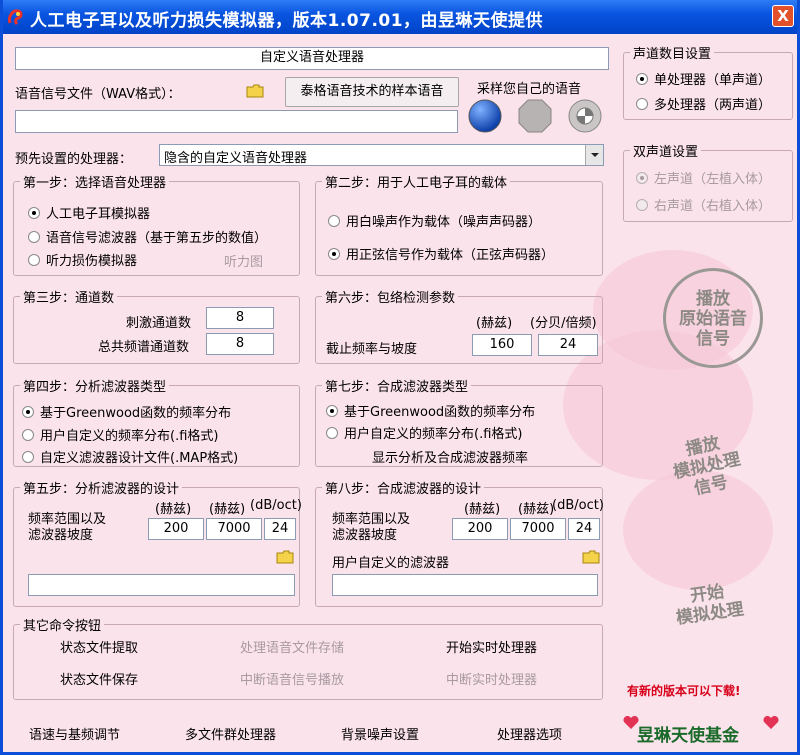  Describe the element at coordinates (236, 121) in the screenshot. I see `wav-path-input` at that location.